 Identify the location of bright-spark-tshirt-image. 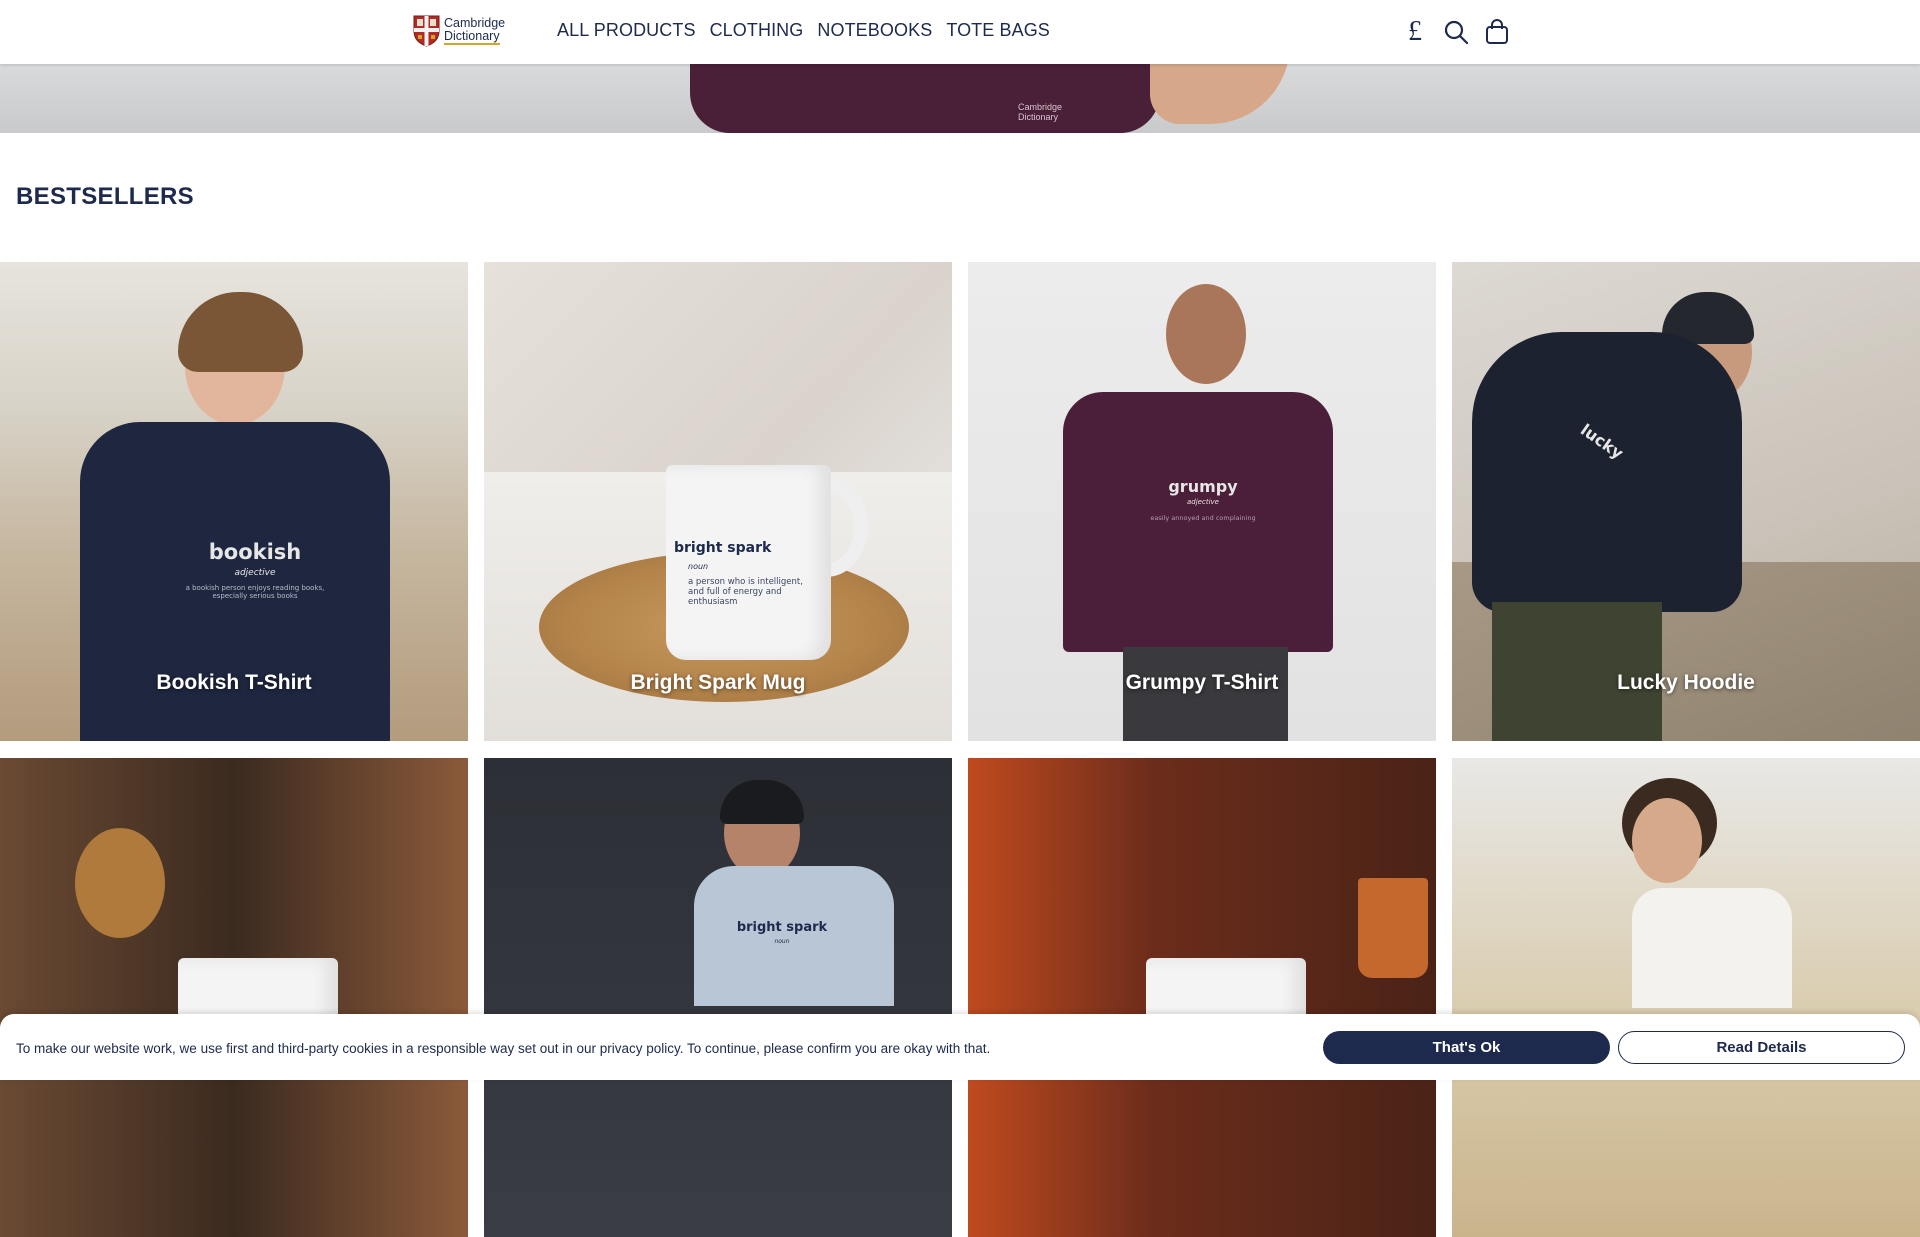
(794, 936).